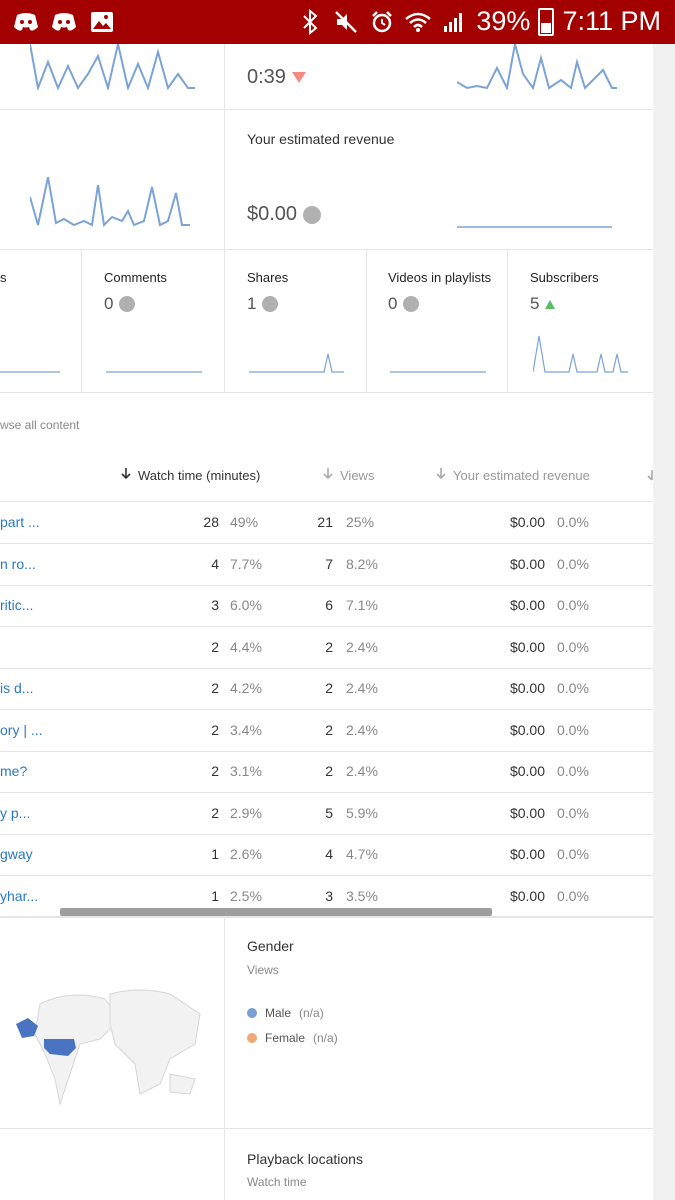  What do you see at coordinates (362, 854) in the screenshot?
I see `views-percent: 4.7%` at bounding box center [362, 854].